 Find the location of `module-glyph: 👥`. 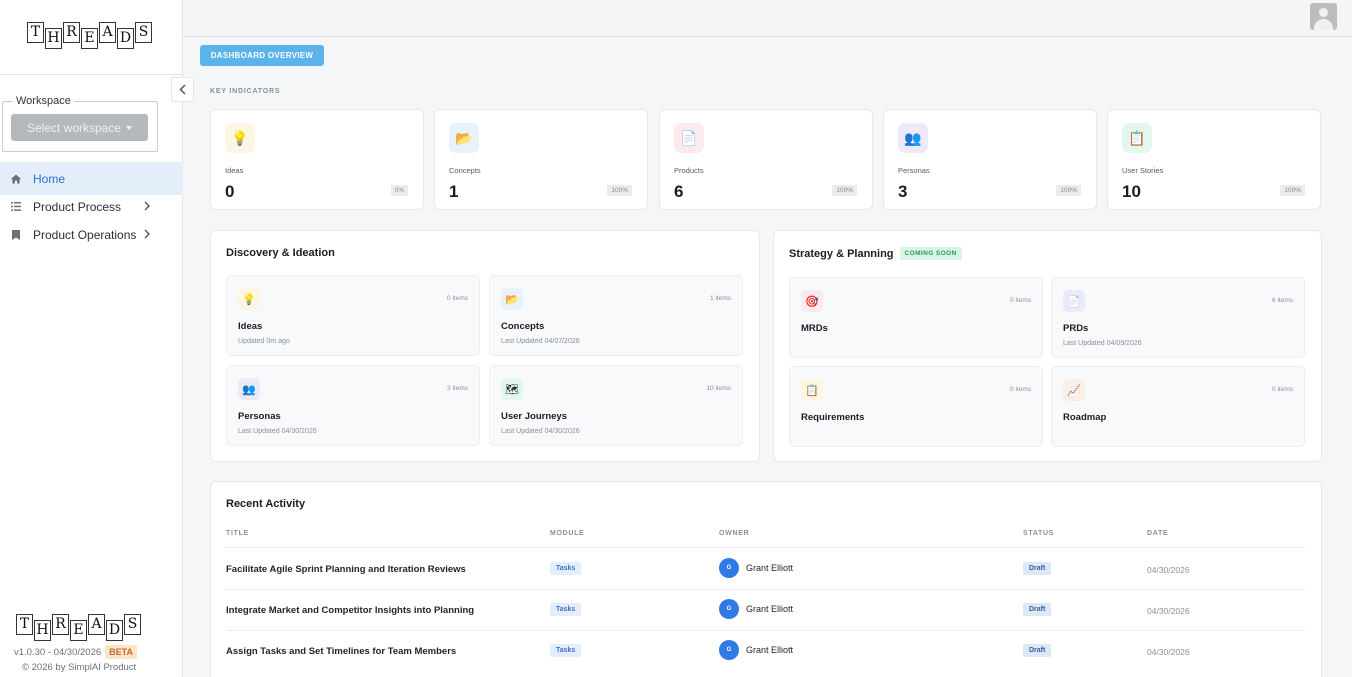

module-glyph: 👥 is located at coordinates (249, 389).